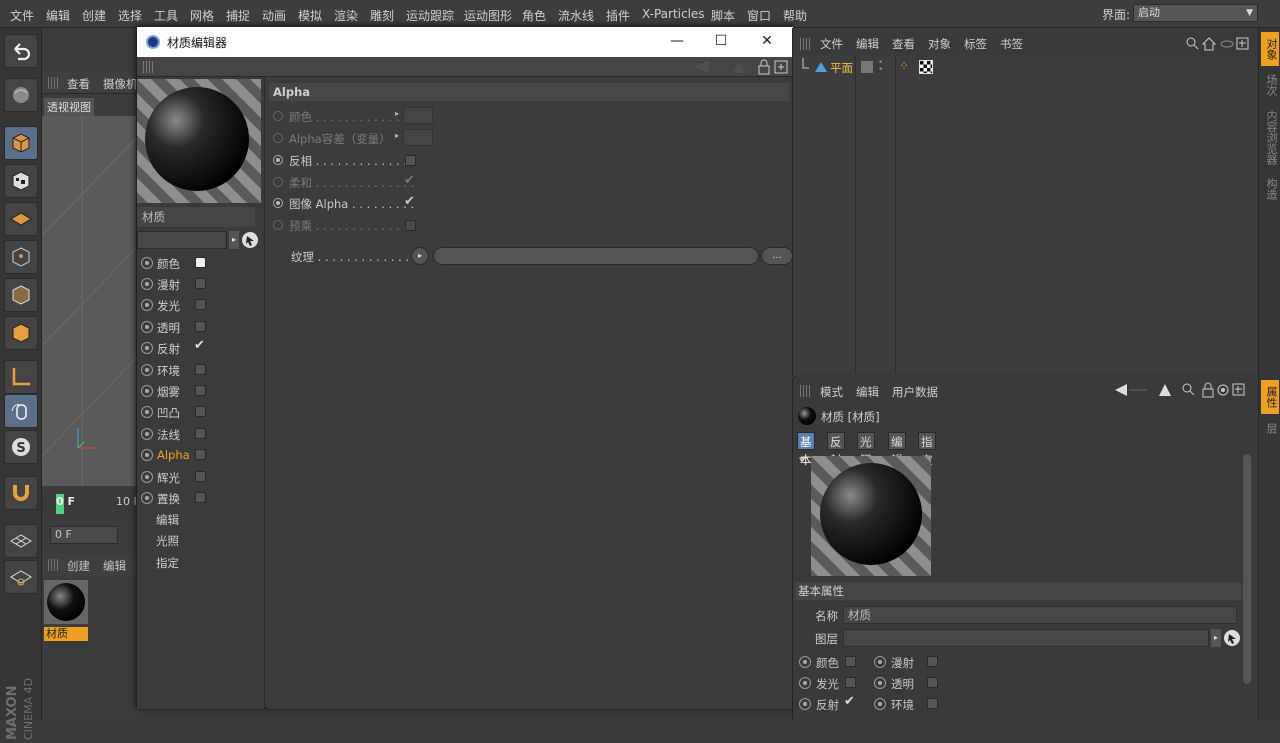 The width and height of the screenshot is (1280, 743). I want to click on prop-alpha-delta: Alpha容差（变量） ▸, so click(531, 139).